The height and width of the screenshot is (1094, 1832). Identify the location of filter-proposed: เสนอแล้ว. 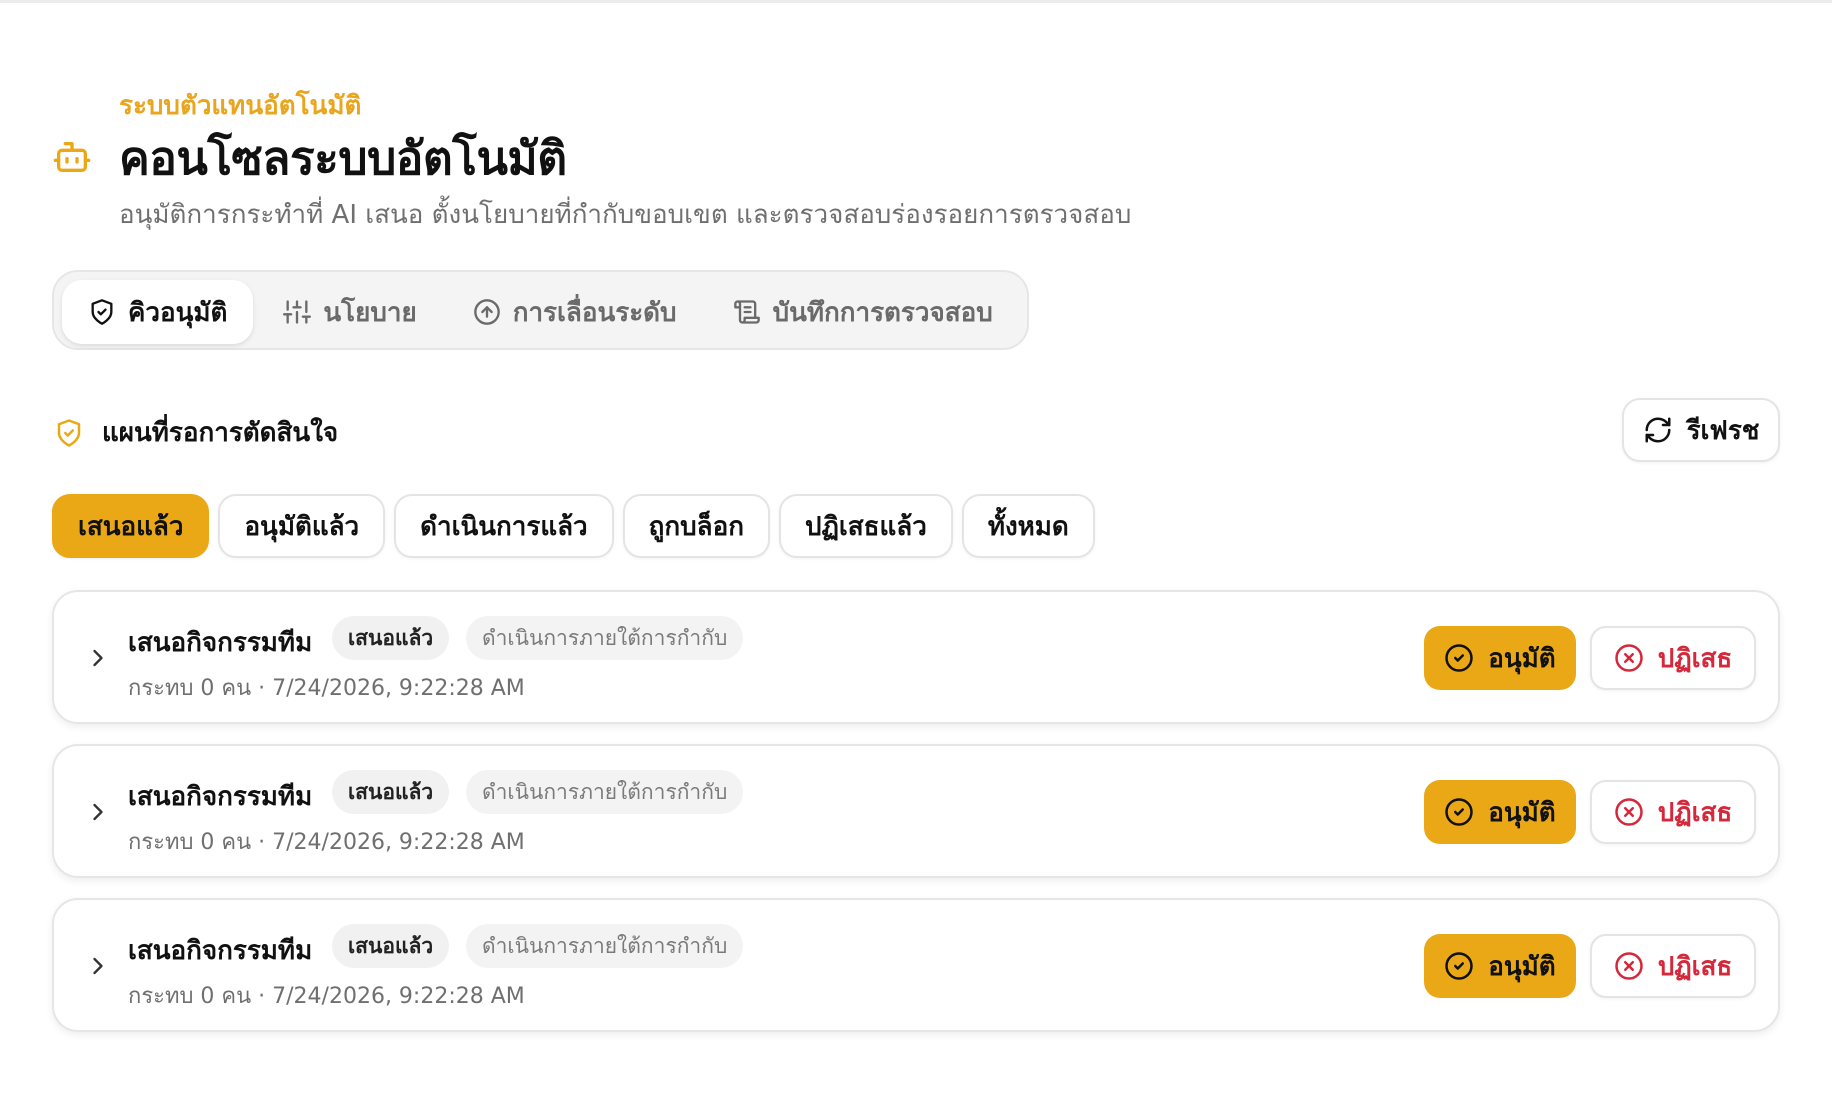
(131, 526).